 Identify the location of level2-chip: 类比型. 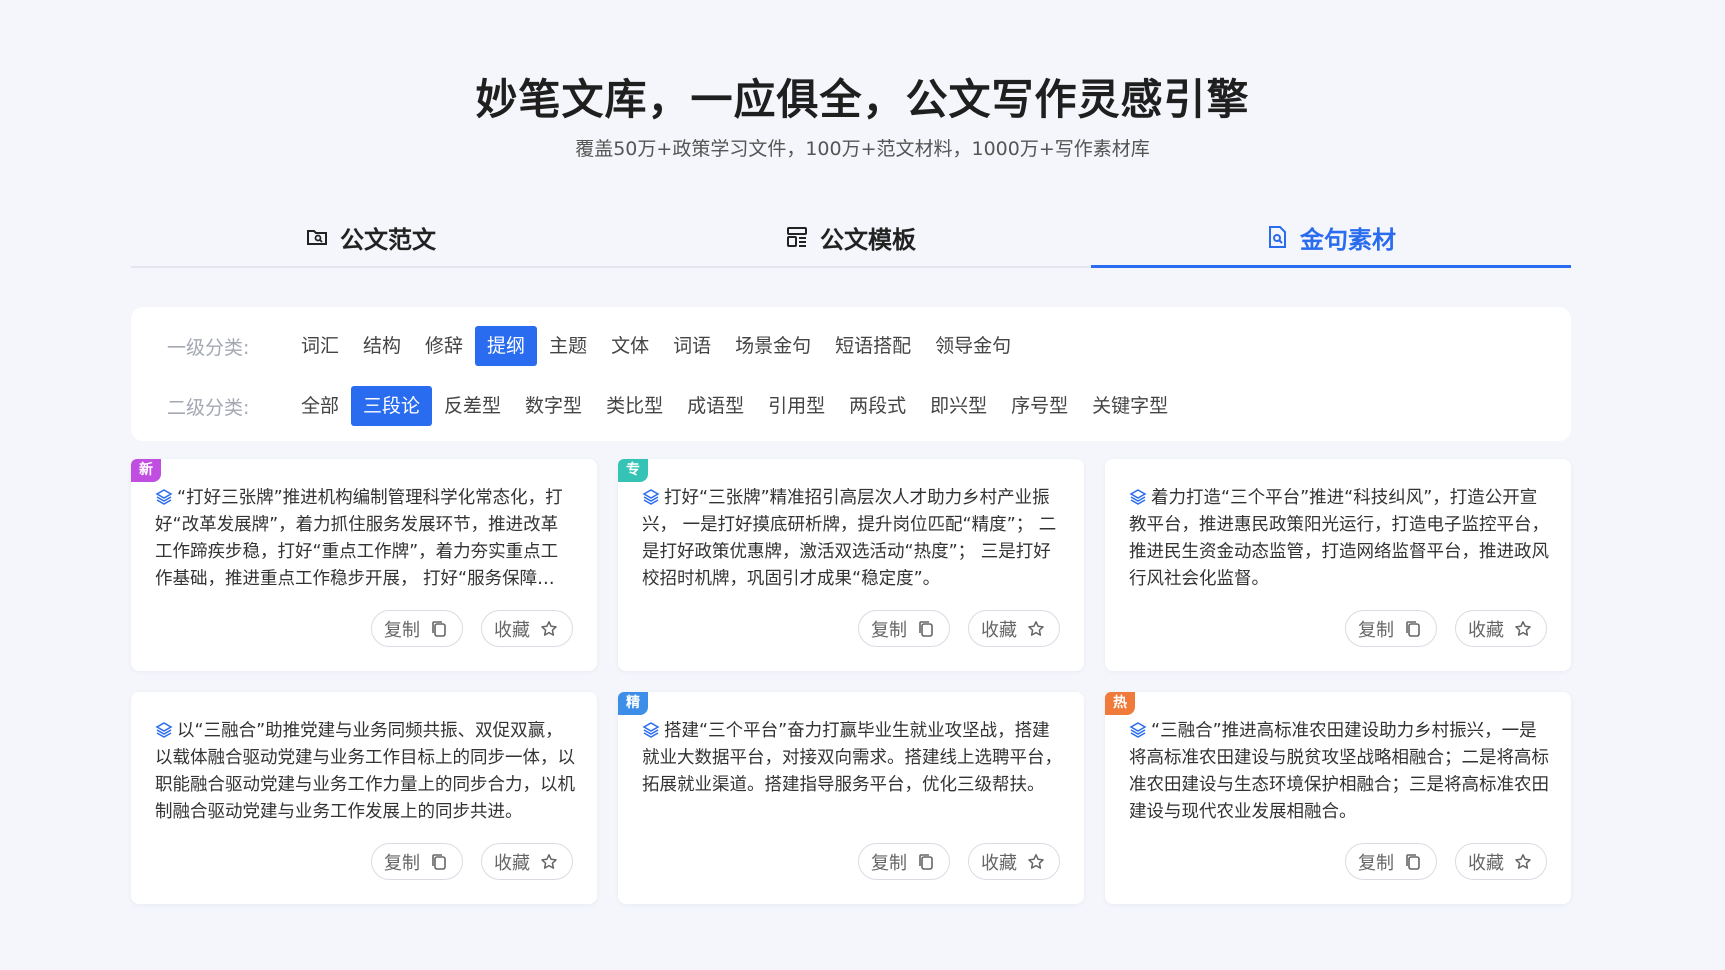
(634, 406).